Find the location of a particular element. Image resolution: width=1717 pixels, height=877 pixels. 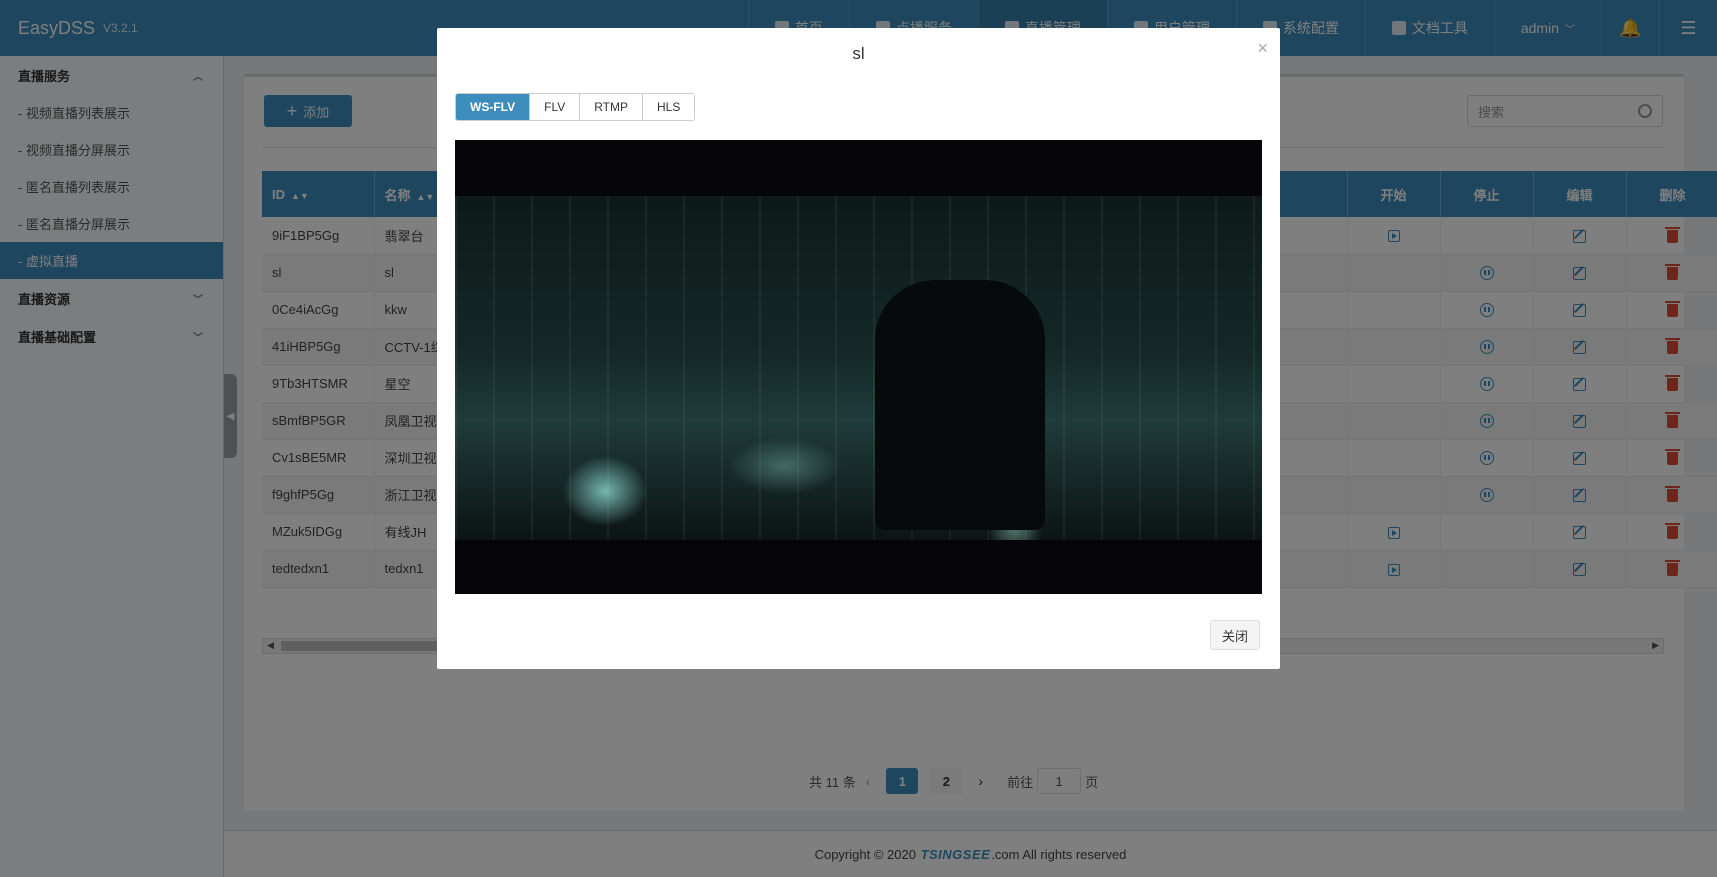

tab-flv: FLV is located at coordinates (555, 107).